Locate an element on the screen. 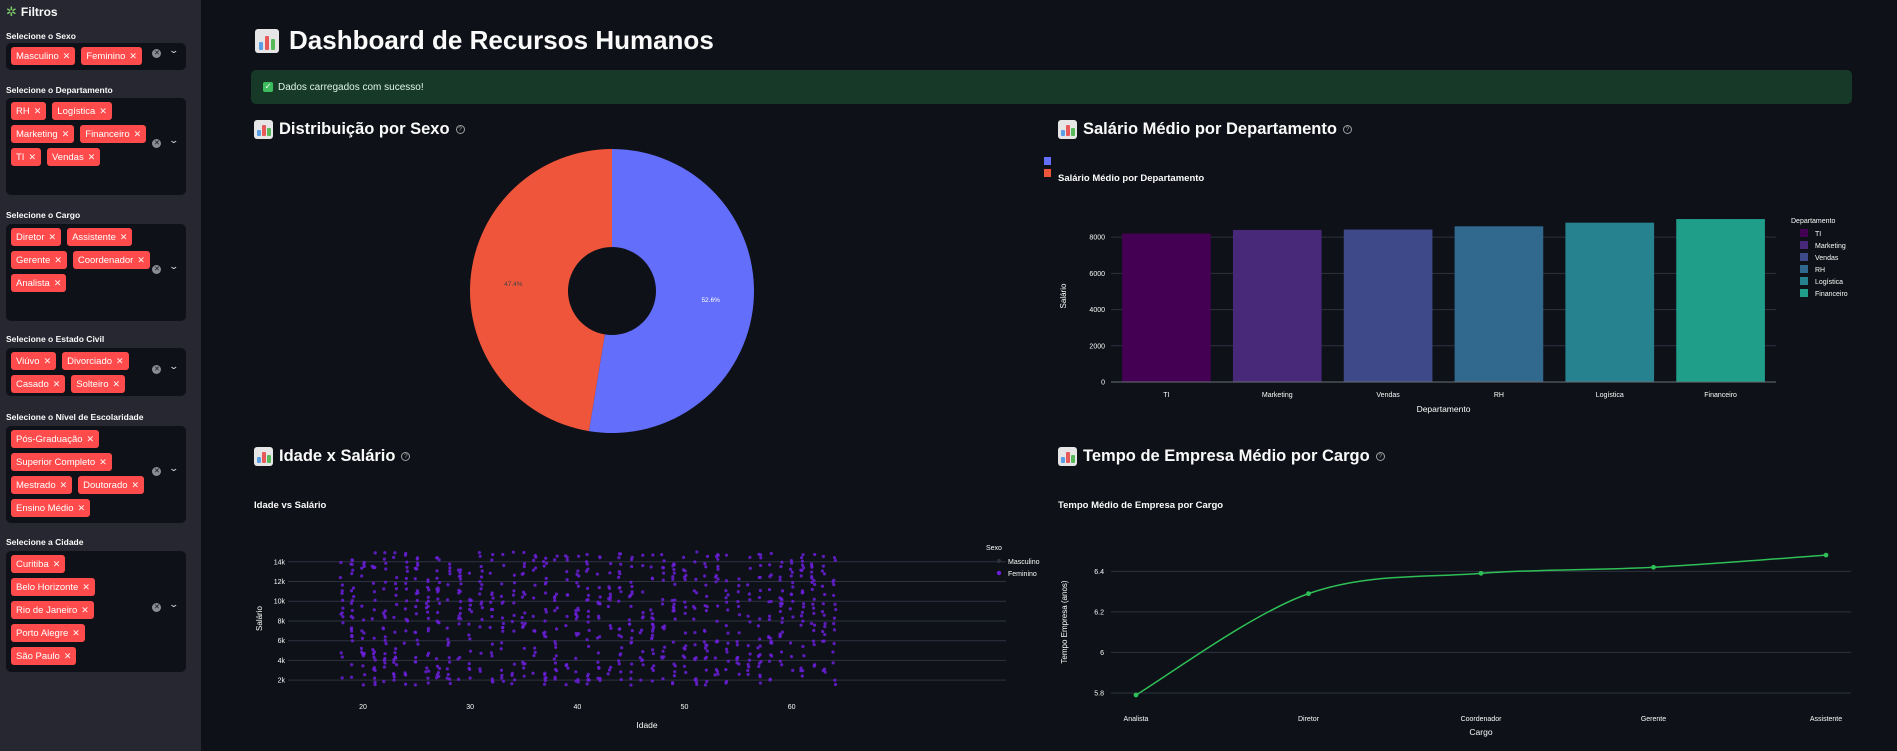 The height and width of the screenshot is (751, 1897). filter-chip: Mestrado ✕ is located at coordinates (42, 485).